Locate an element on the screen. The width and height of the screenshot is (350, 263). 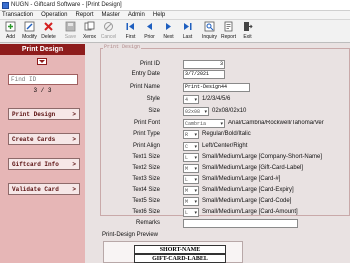
print-align-select: C ▾ is located at coordinates (191, 146).